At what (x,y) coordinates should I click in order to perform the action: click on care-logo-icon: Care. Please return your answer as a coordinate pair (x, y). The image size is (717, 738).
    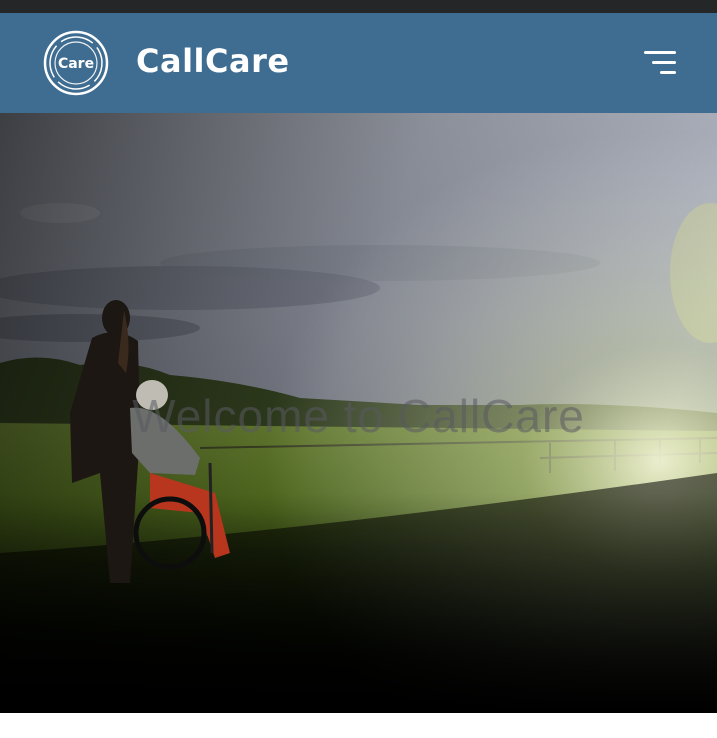
    Looking at the image, I should click on (76, 63).